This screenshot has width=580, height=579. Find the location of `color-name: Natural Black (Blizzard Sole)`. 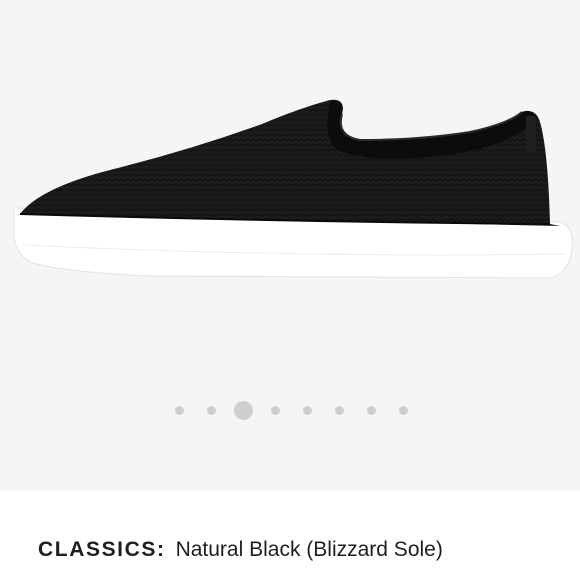

color-name: Natural Black (Blizzard Sole) is located at coordinates (309, 549).